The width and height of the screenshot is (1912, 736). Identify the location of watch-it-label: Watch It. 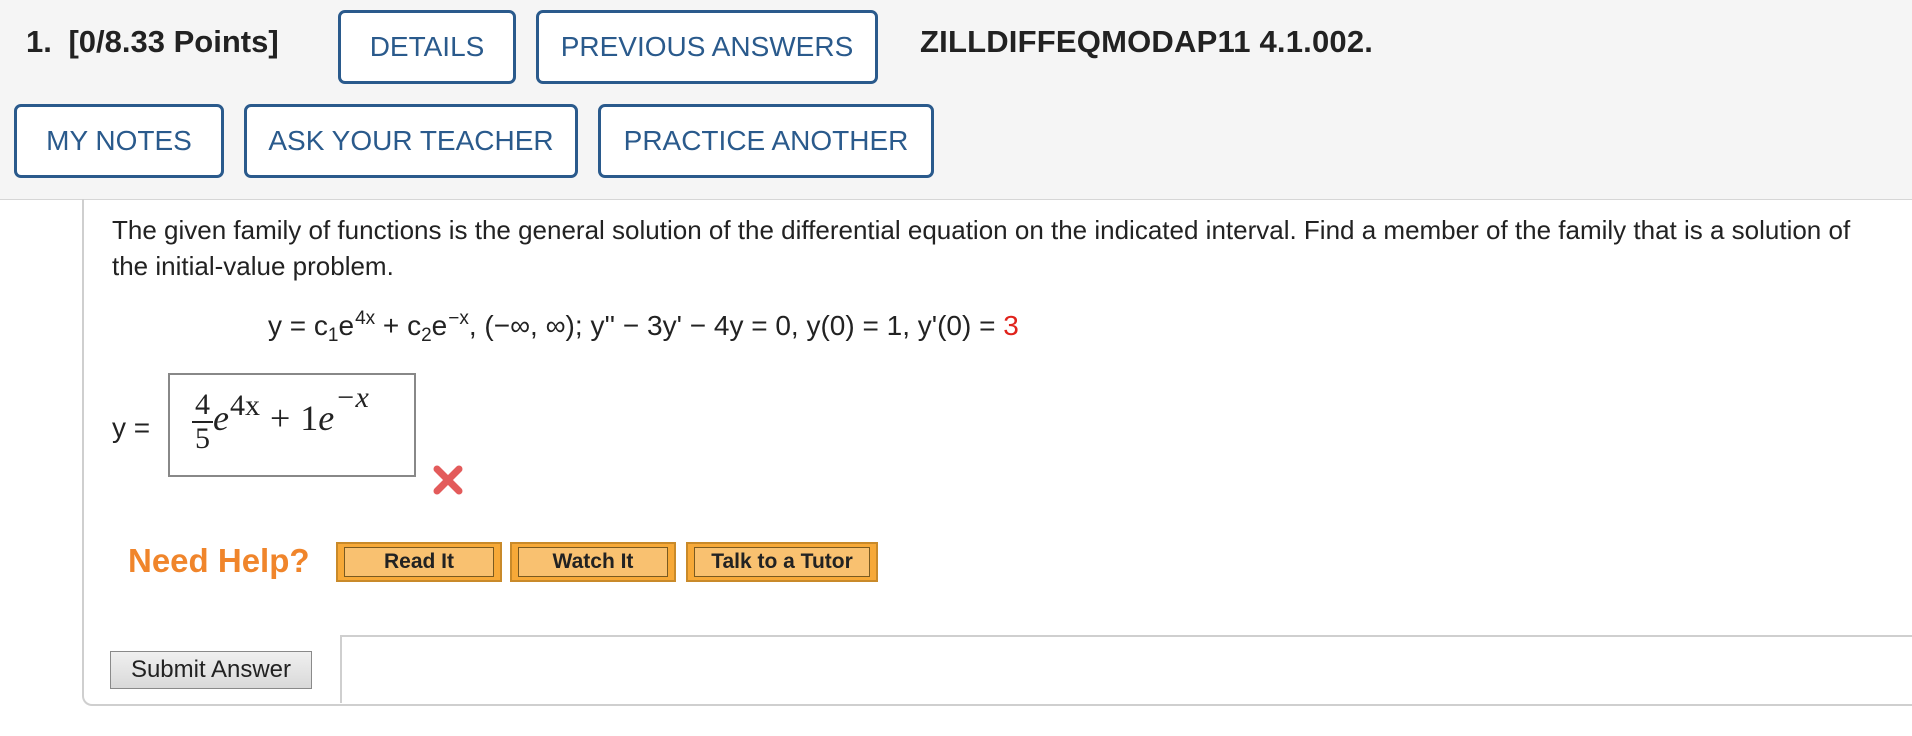
(593, 562).